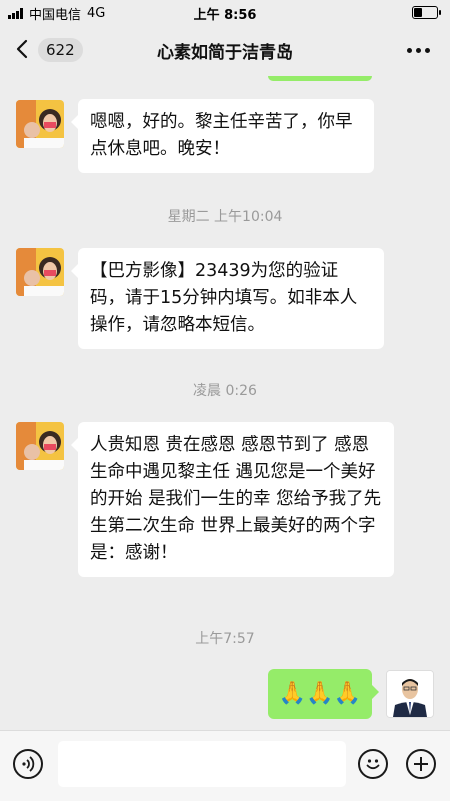  I want to click on input-toolbar, so click(225, 765).